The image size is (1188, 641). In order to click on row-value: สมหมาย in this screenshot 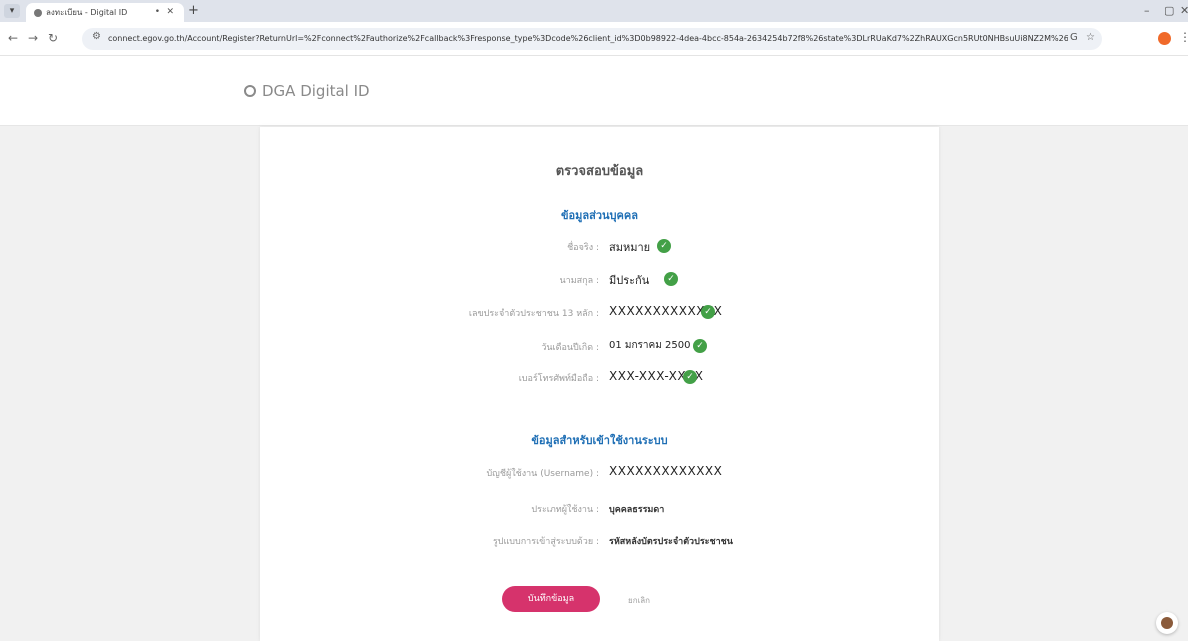, I will do `click(630, 247)`.